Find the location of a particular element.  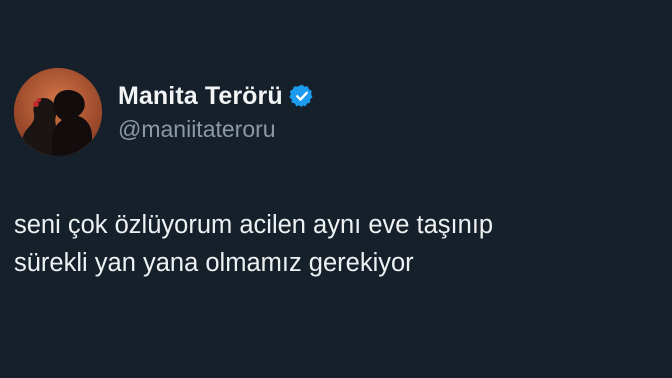

avatar is located at coordinates (58, 112).